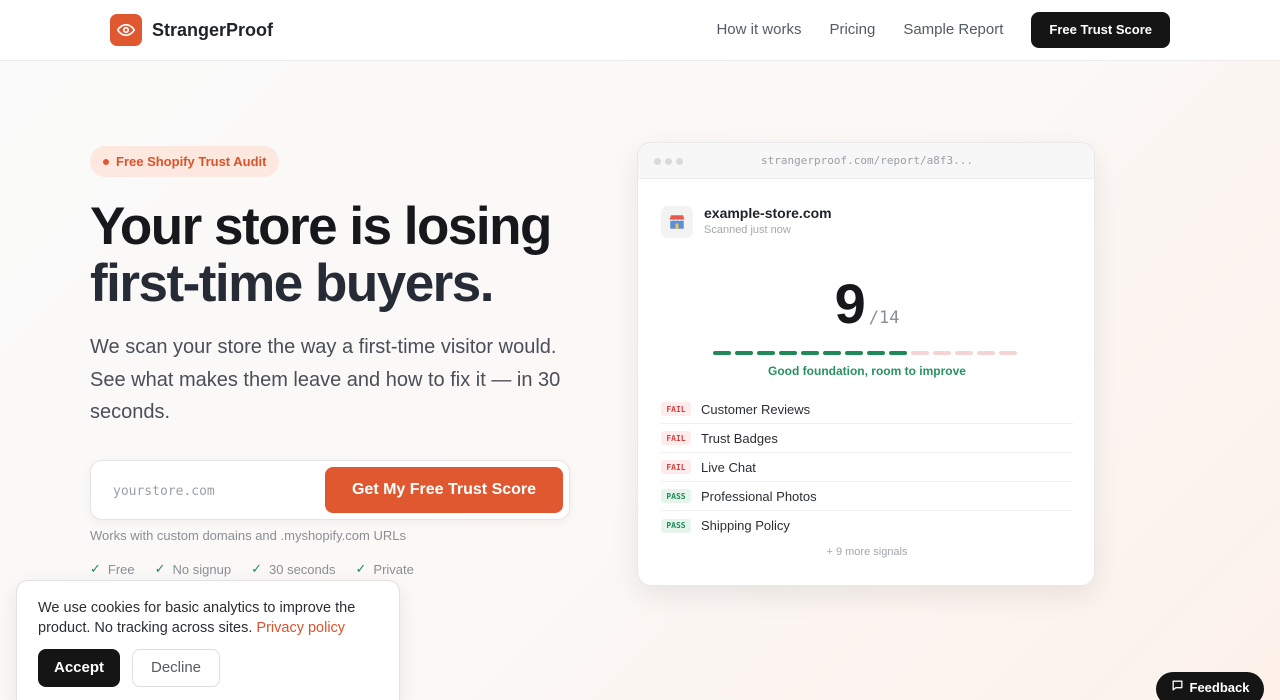 This screenshot has height=700, width=1280. I want to click on feedback-label: Feedback, so click(1219, 687).